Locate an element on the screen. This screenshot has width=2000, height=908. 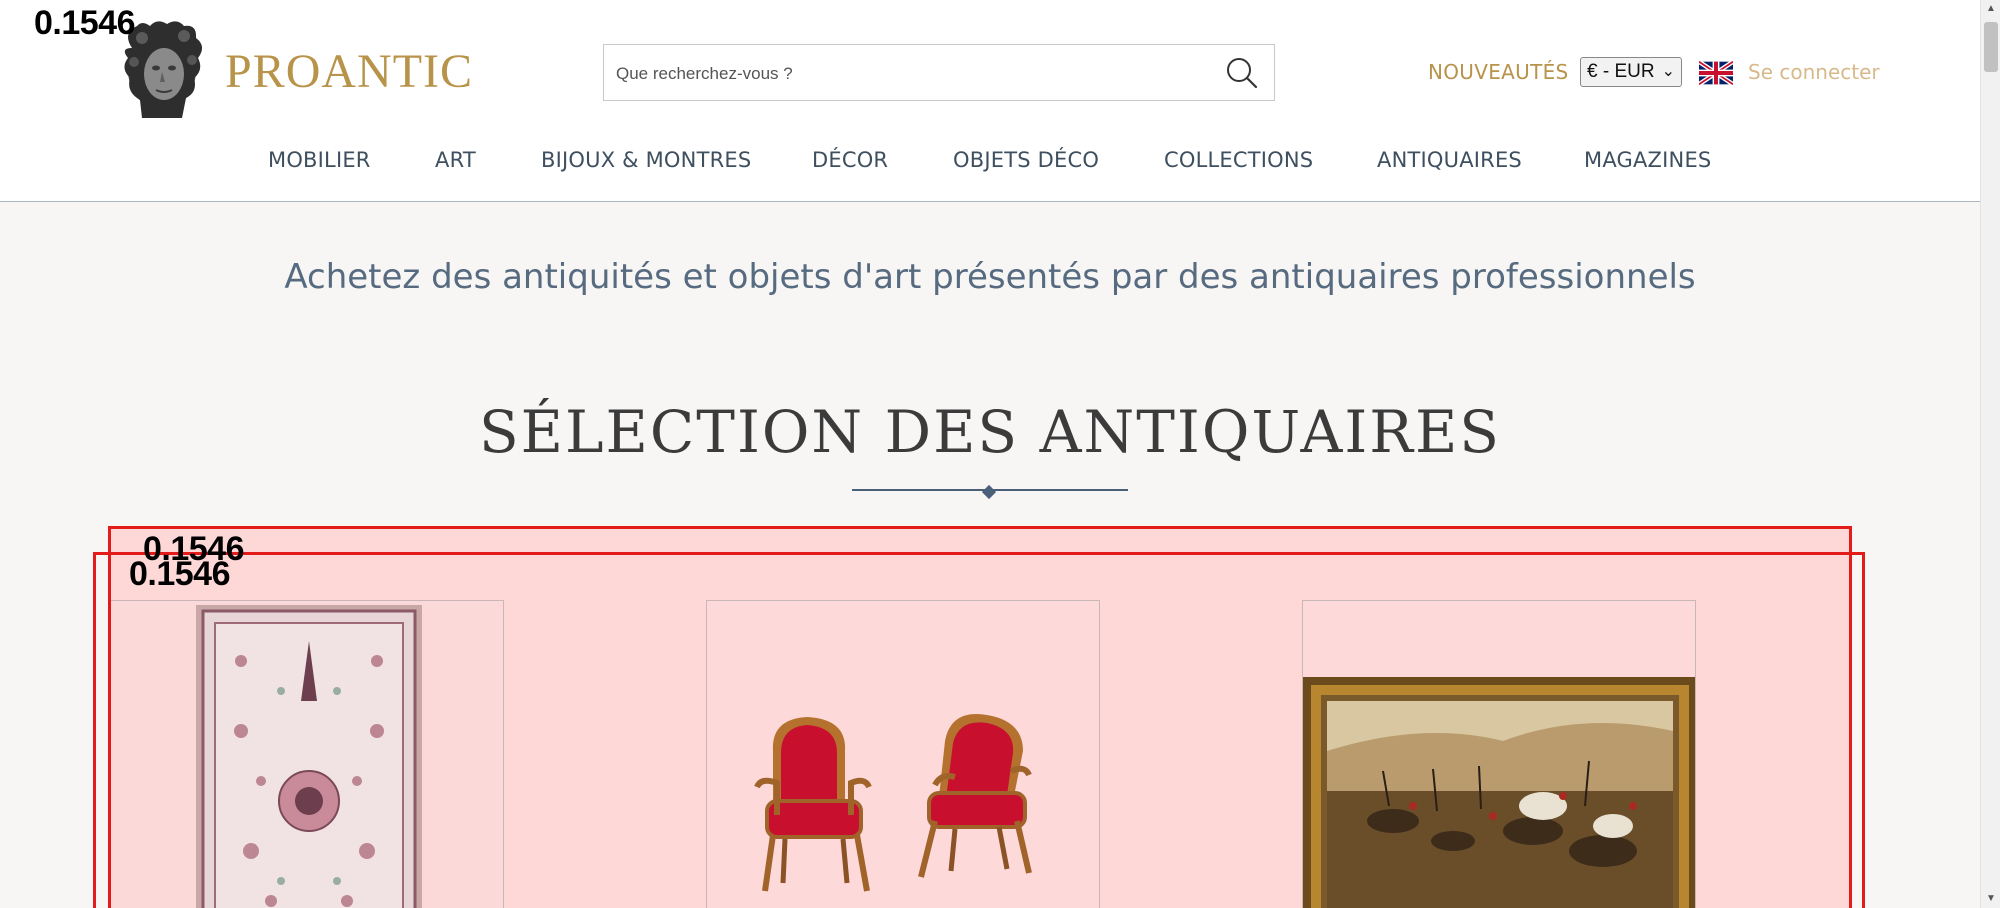
search-bar is located at coordinates (939, 72).